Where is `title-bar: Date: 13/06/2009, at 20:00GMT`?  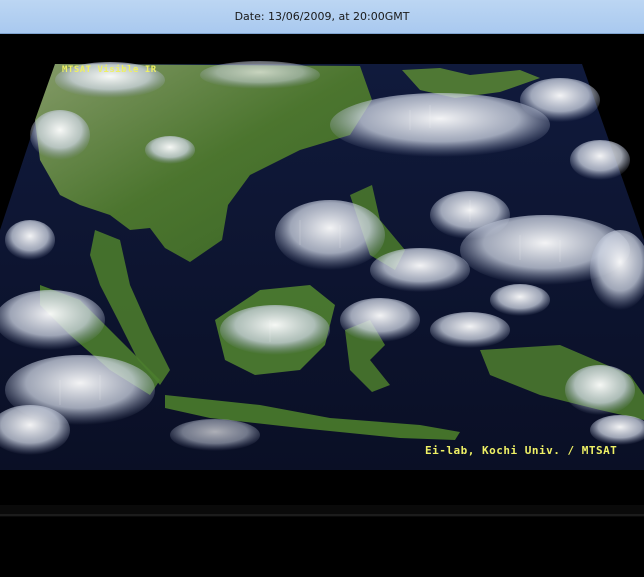 title-bar: Date: 13/06/2009, at 20:00GMT is located at coordinates (322, 17).